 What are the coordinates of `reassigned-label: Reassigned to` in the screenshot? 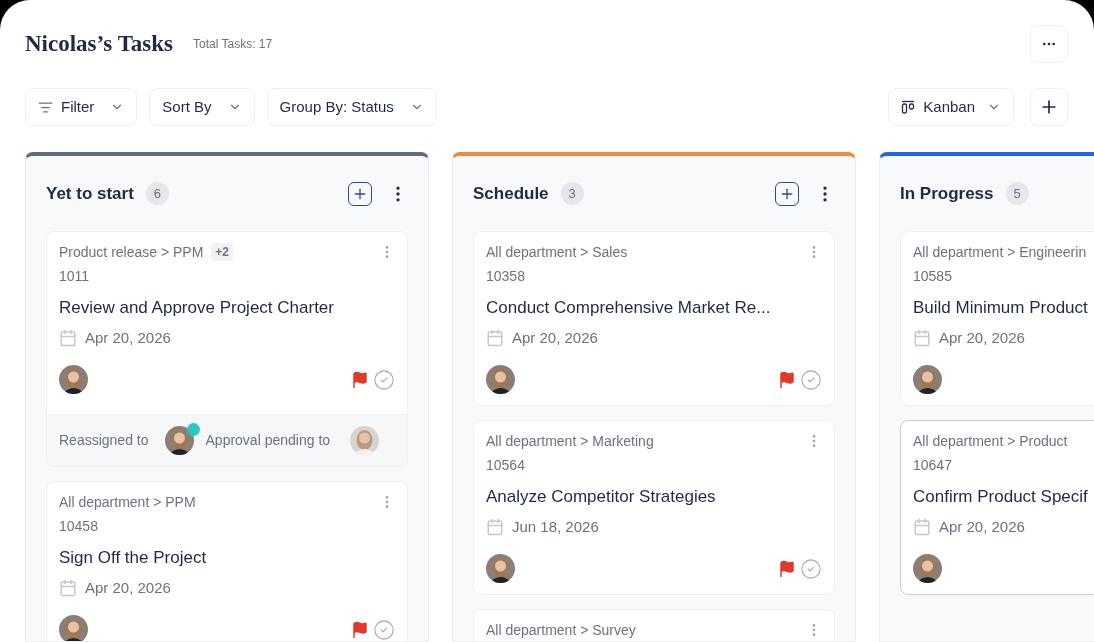 It's located at (104, 440).